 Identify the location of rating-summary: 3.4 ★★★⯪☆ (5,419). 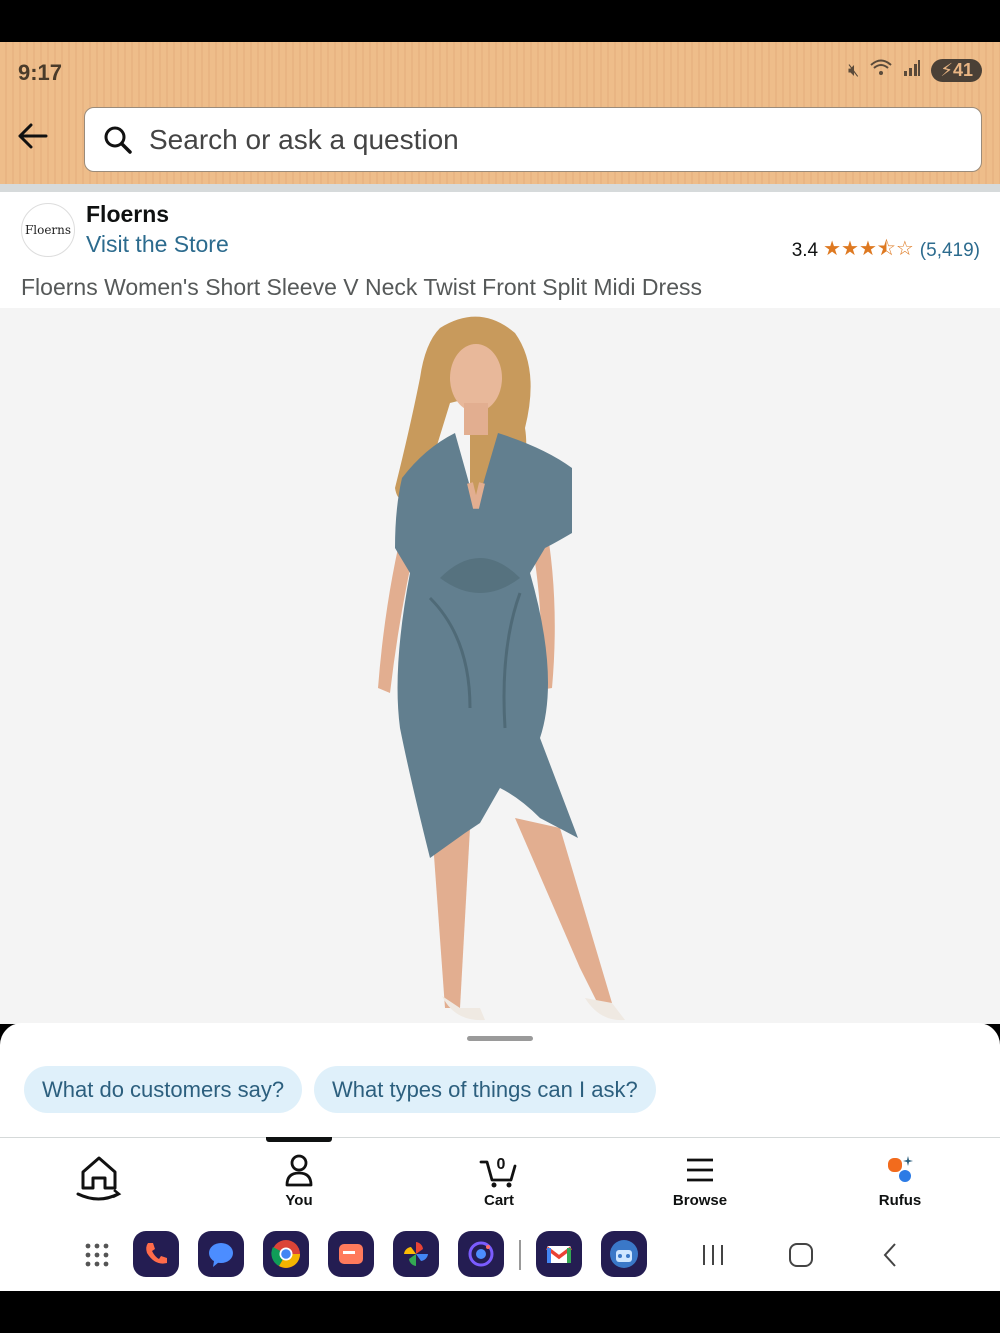
(886, 251).